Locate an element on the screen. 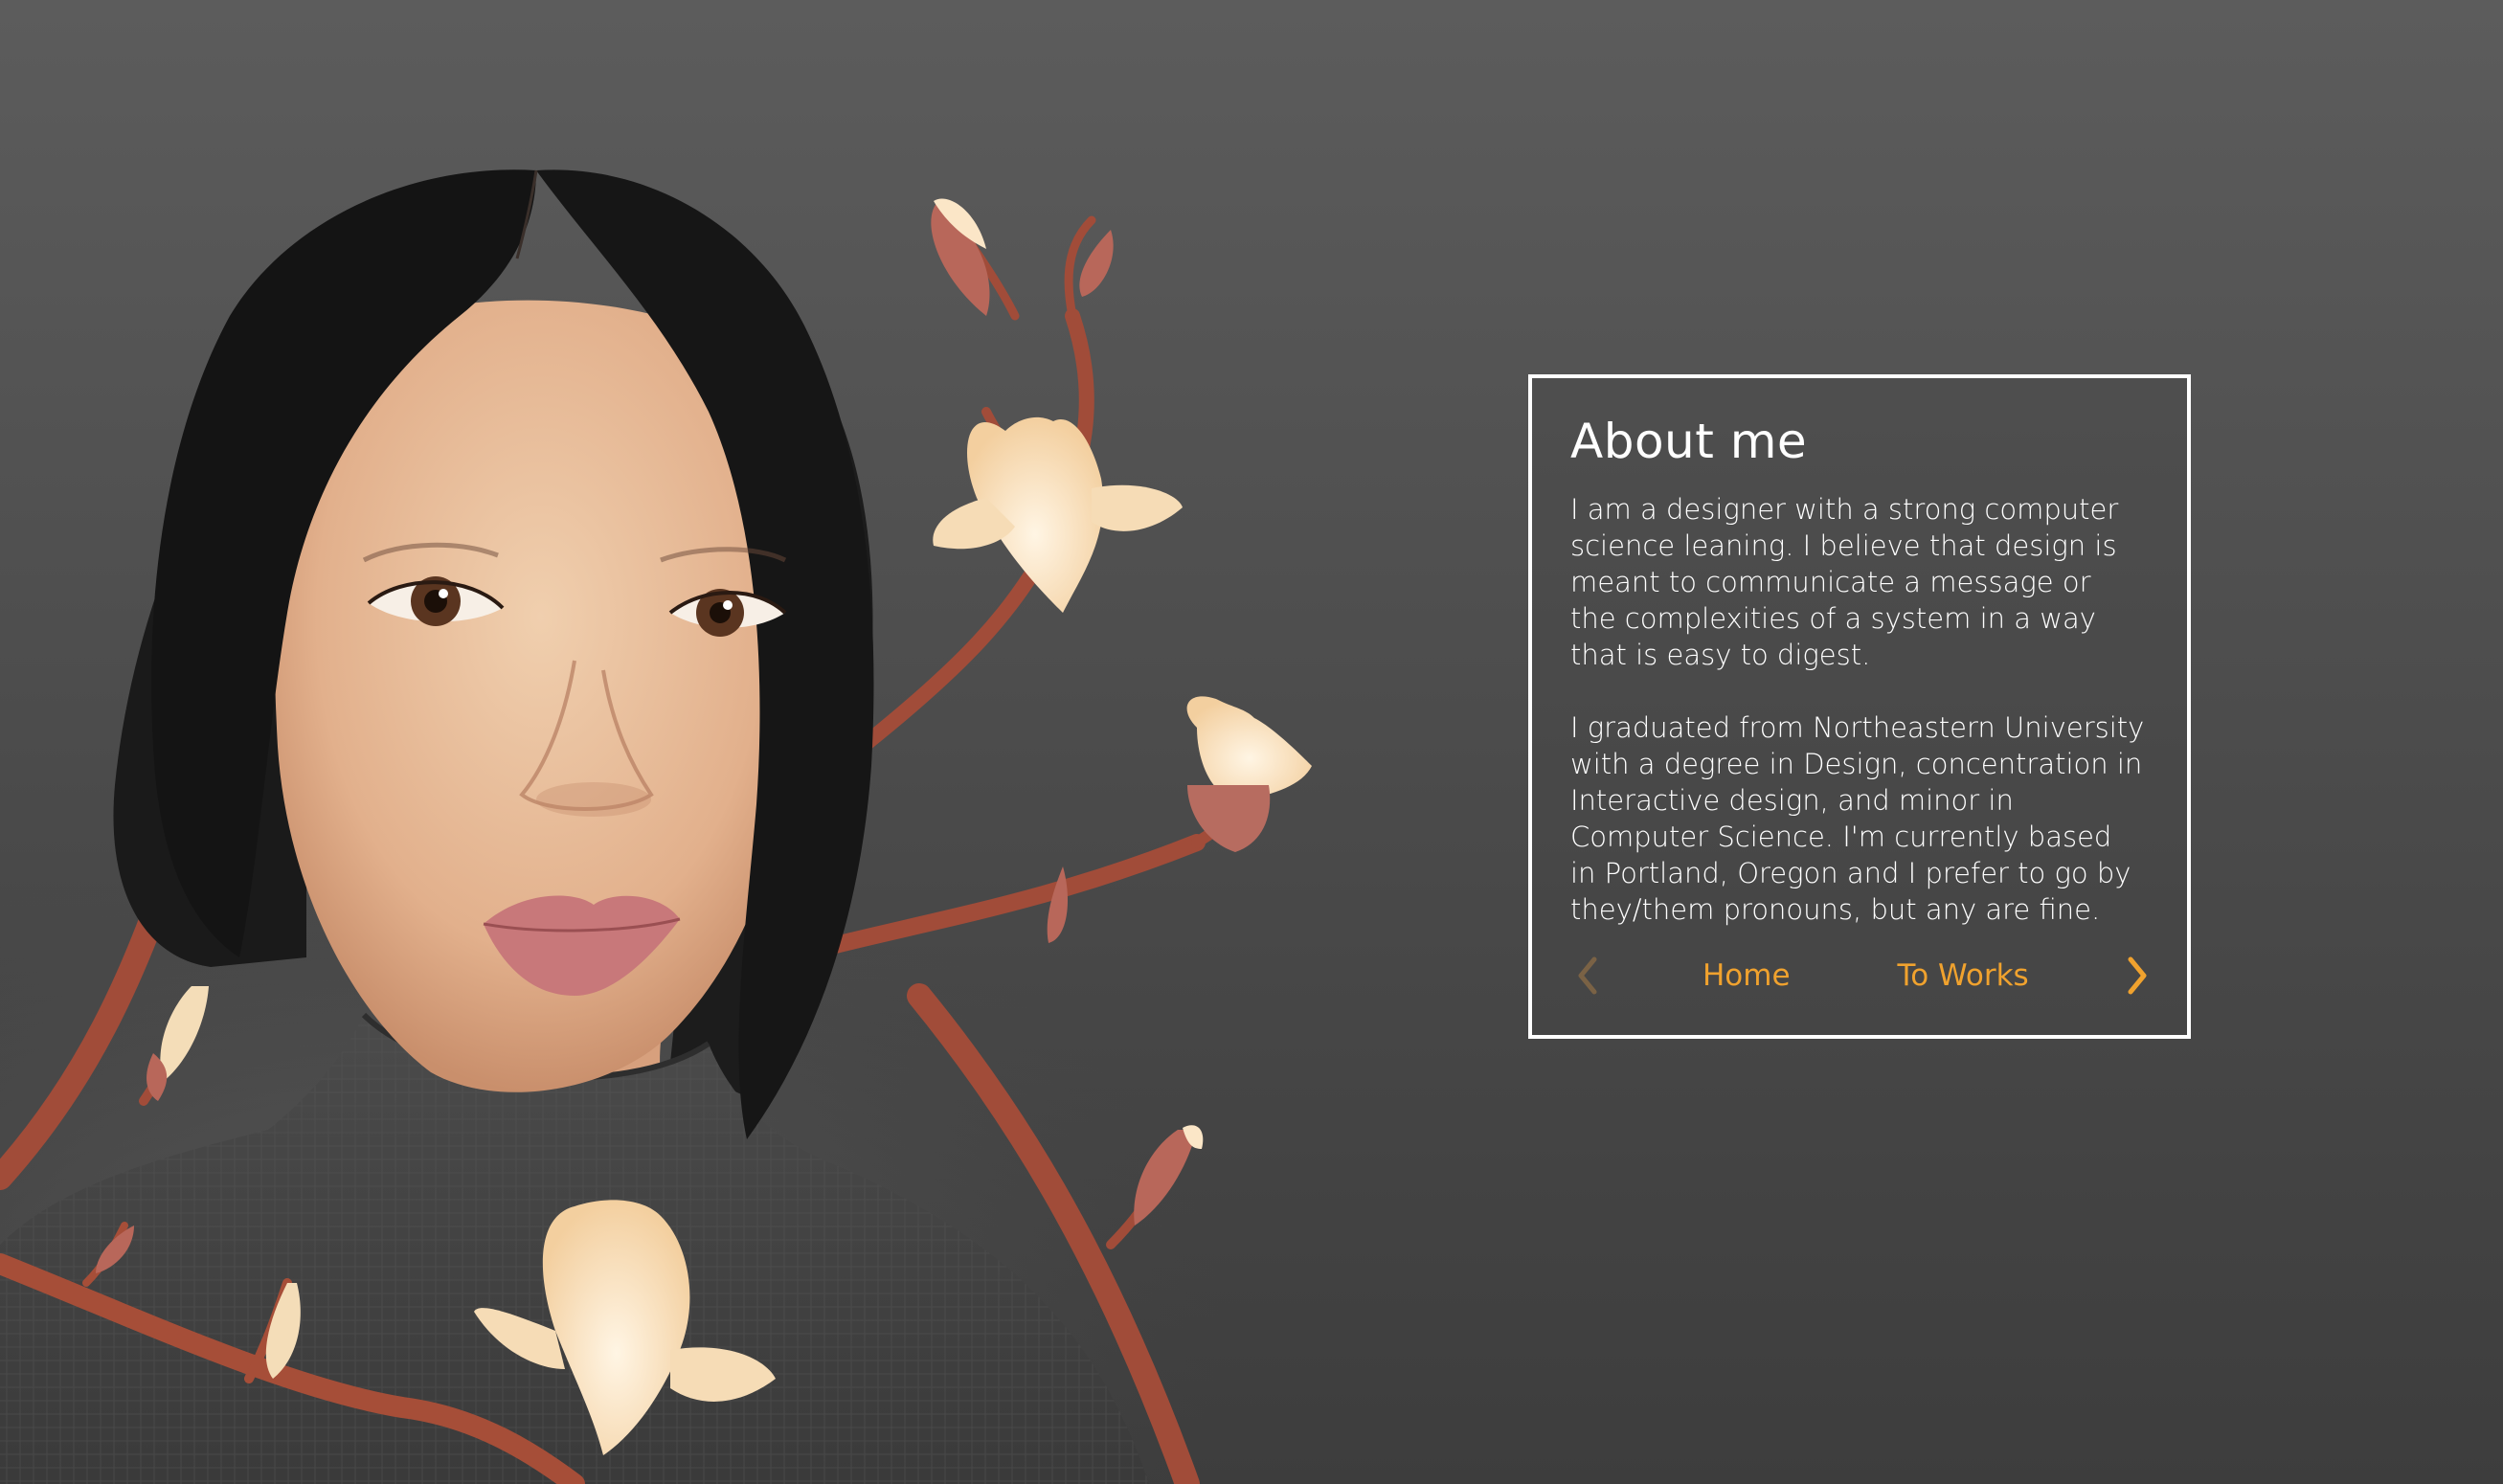 Image resolution: width=2503 pixels, height=1484 pixels. nose-shadow is located at coordinates (593, 799).